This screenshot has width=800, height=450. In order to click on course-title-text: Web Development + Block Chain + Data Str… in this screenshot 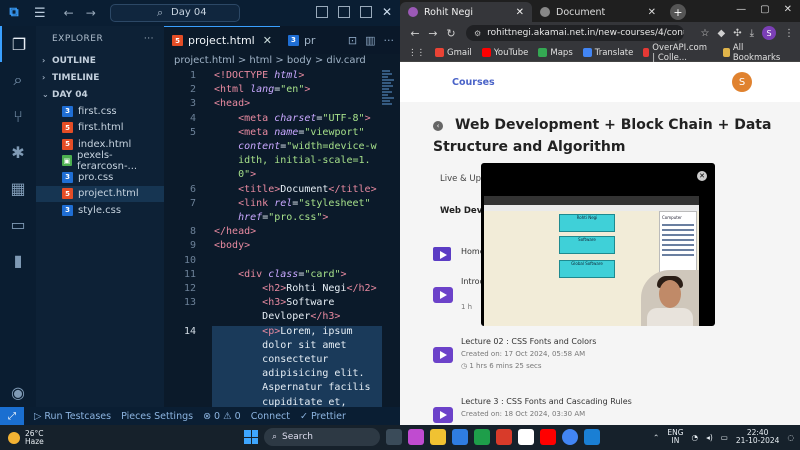, I will do `click(602, 136)`.